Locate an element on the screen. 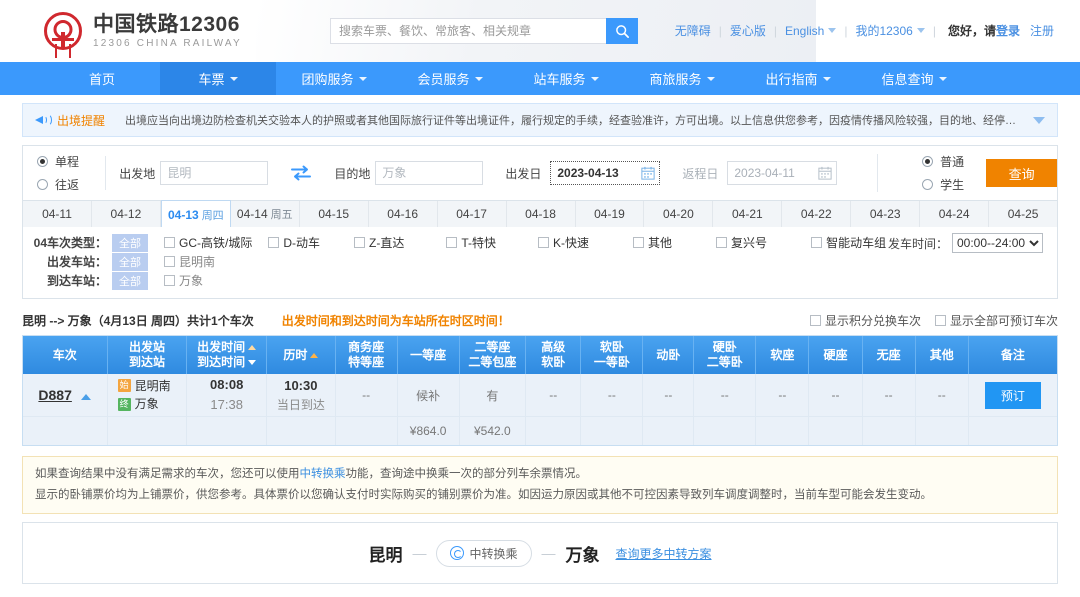 The width and height of the screenshot is (1080, 597). date-tab-04-20: 04-20 is located at coordinates (679, 214).